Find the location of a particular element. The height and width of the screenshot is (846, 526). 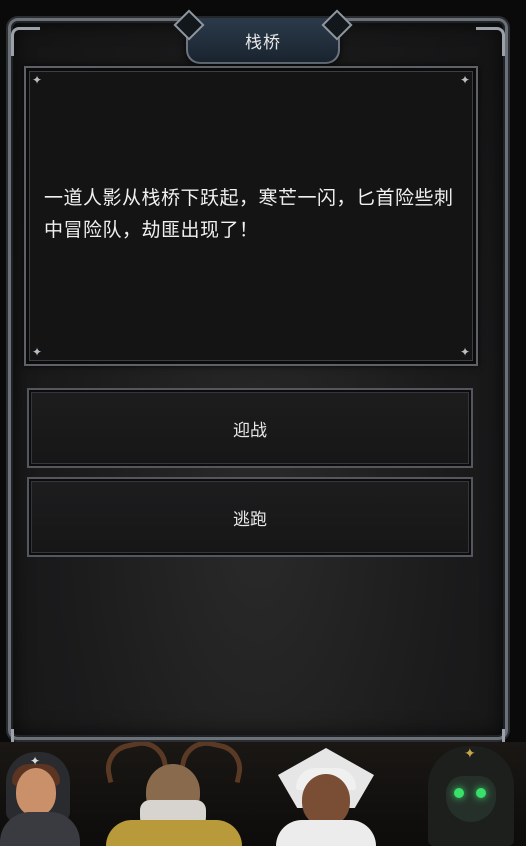

party-portraits-bar: ✦ ✦ is located at coordinates (263, 794).